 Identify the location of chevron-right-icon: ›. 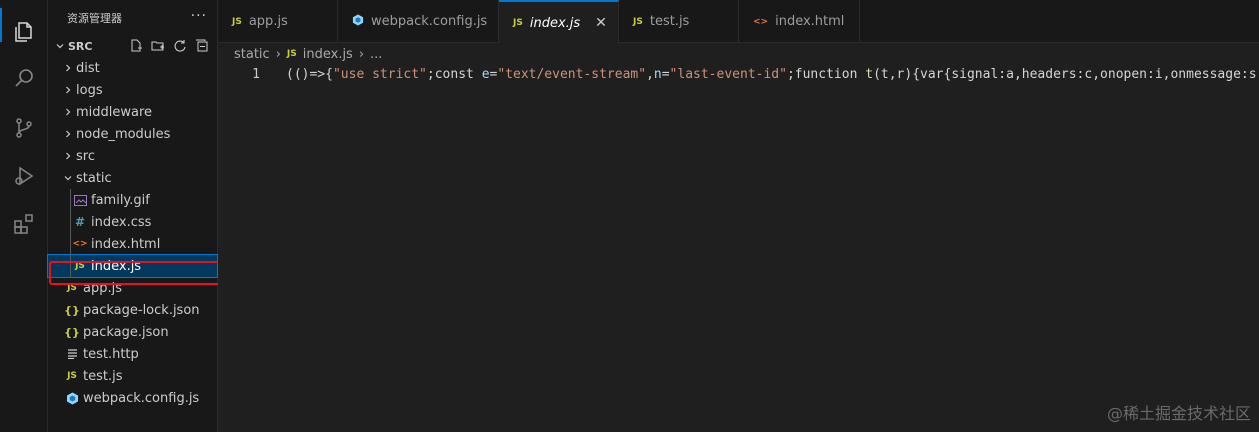
(361, 54).